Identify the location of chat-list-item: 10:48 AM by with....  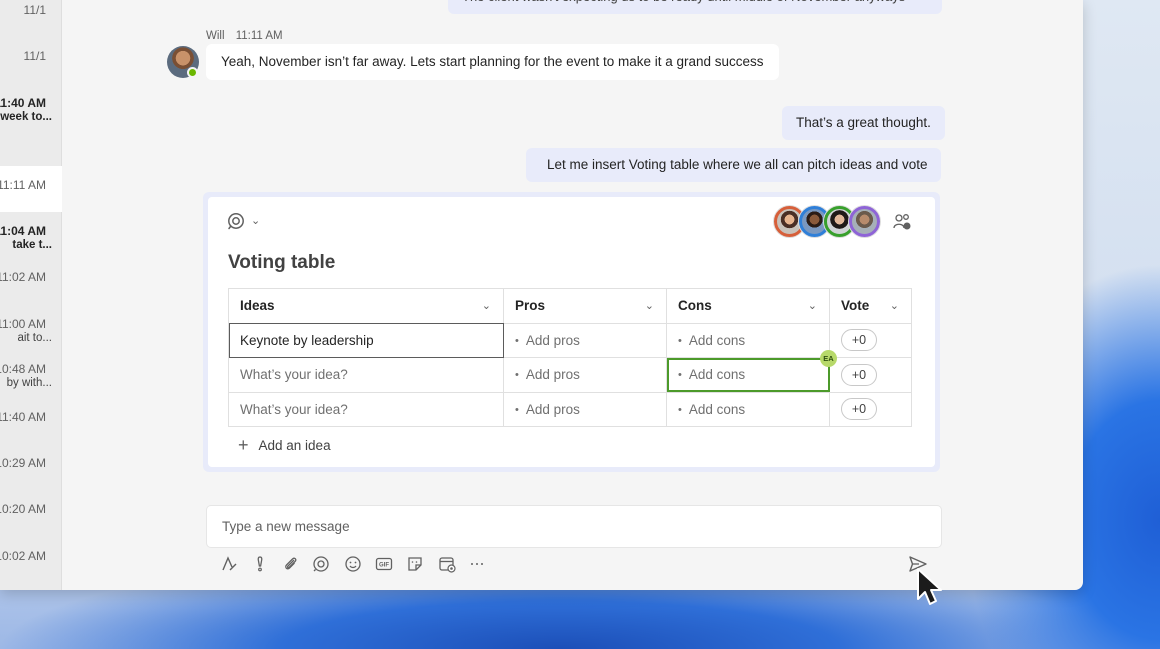
(31, 377).